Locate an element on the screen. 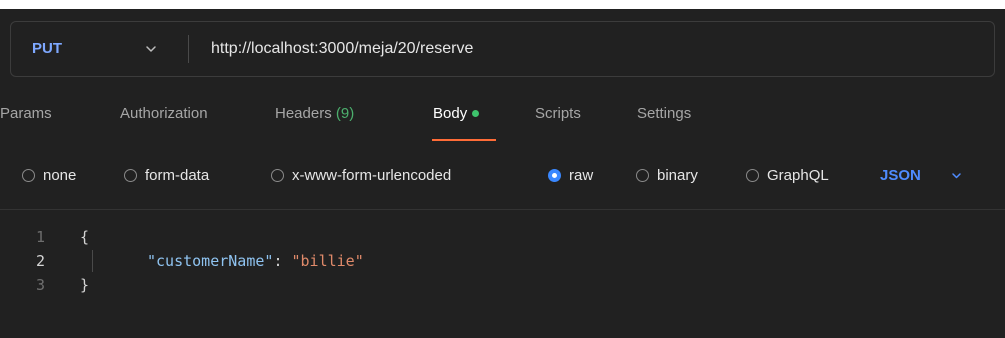 The height and width of the screenshot is (338, 1005). tab-scripts: Scripts is located at coordinates (558, 113).